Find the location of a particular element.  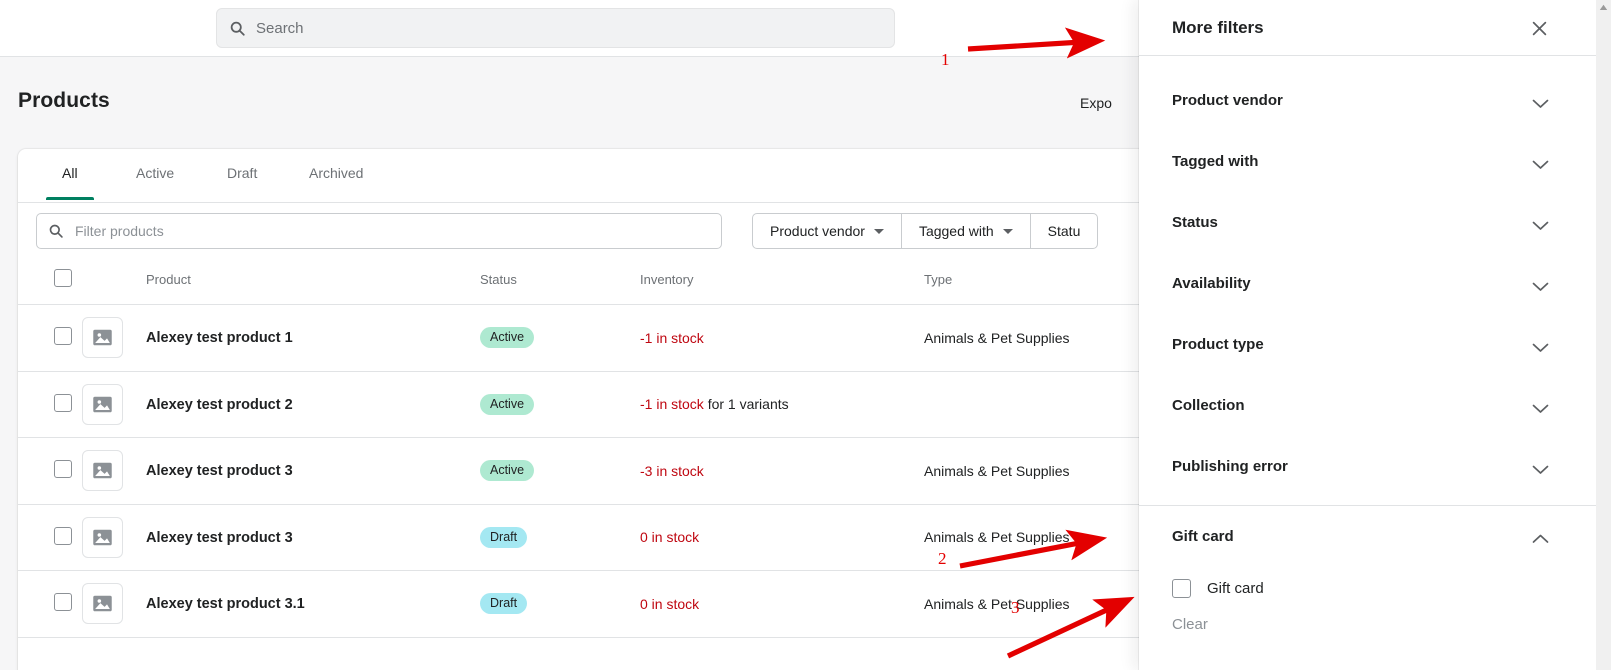

inventory-count: -1 in stock is located at coordinates (672, 337).